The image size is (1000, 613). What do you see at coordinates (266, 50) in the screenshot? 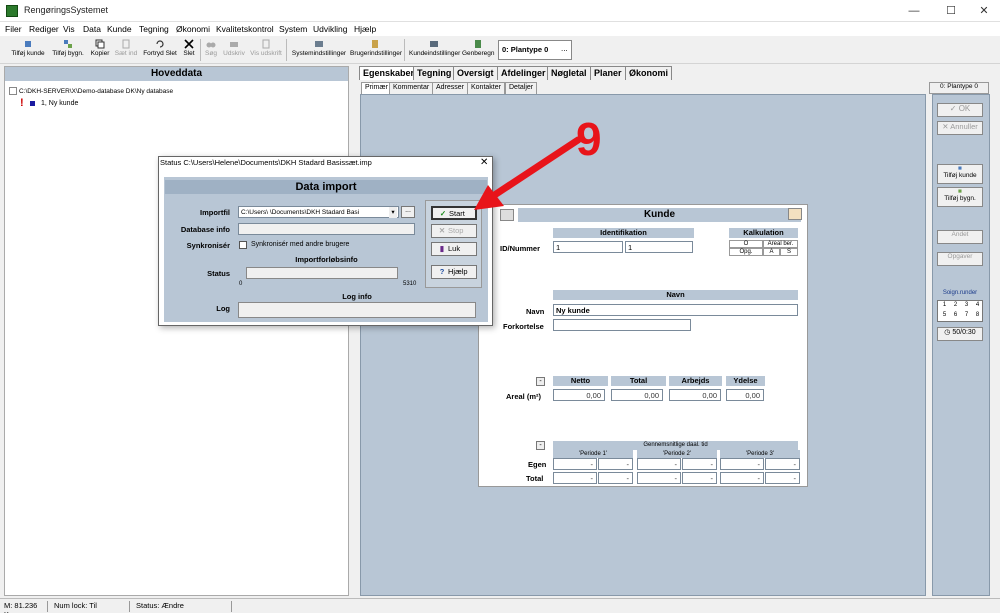
I see `vis-udskrift-button: Vis udskrift` at bounding box center [266, 50].